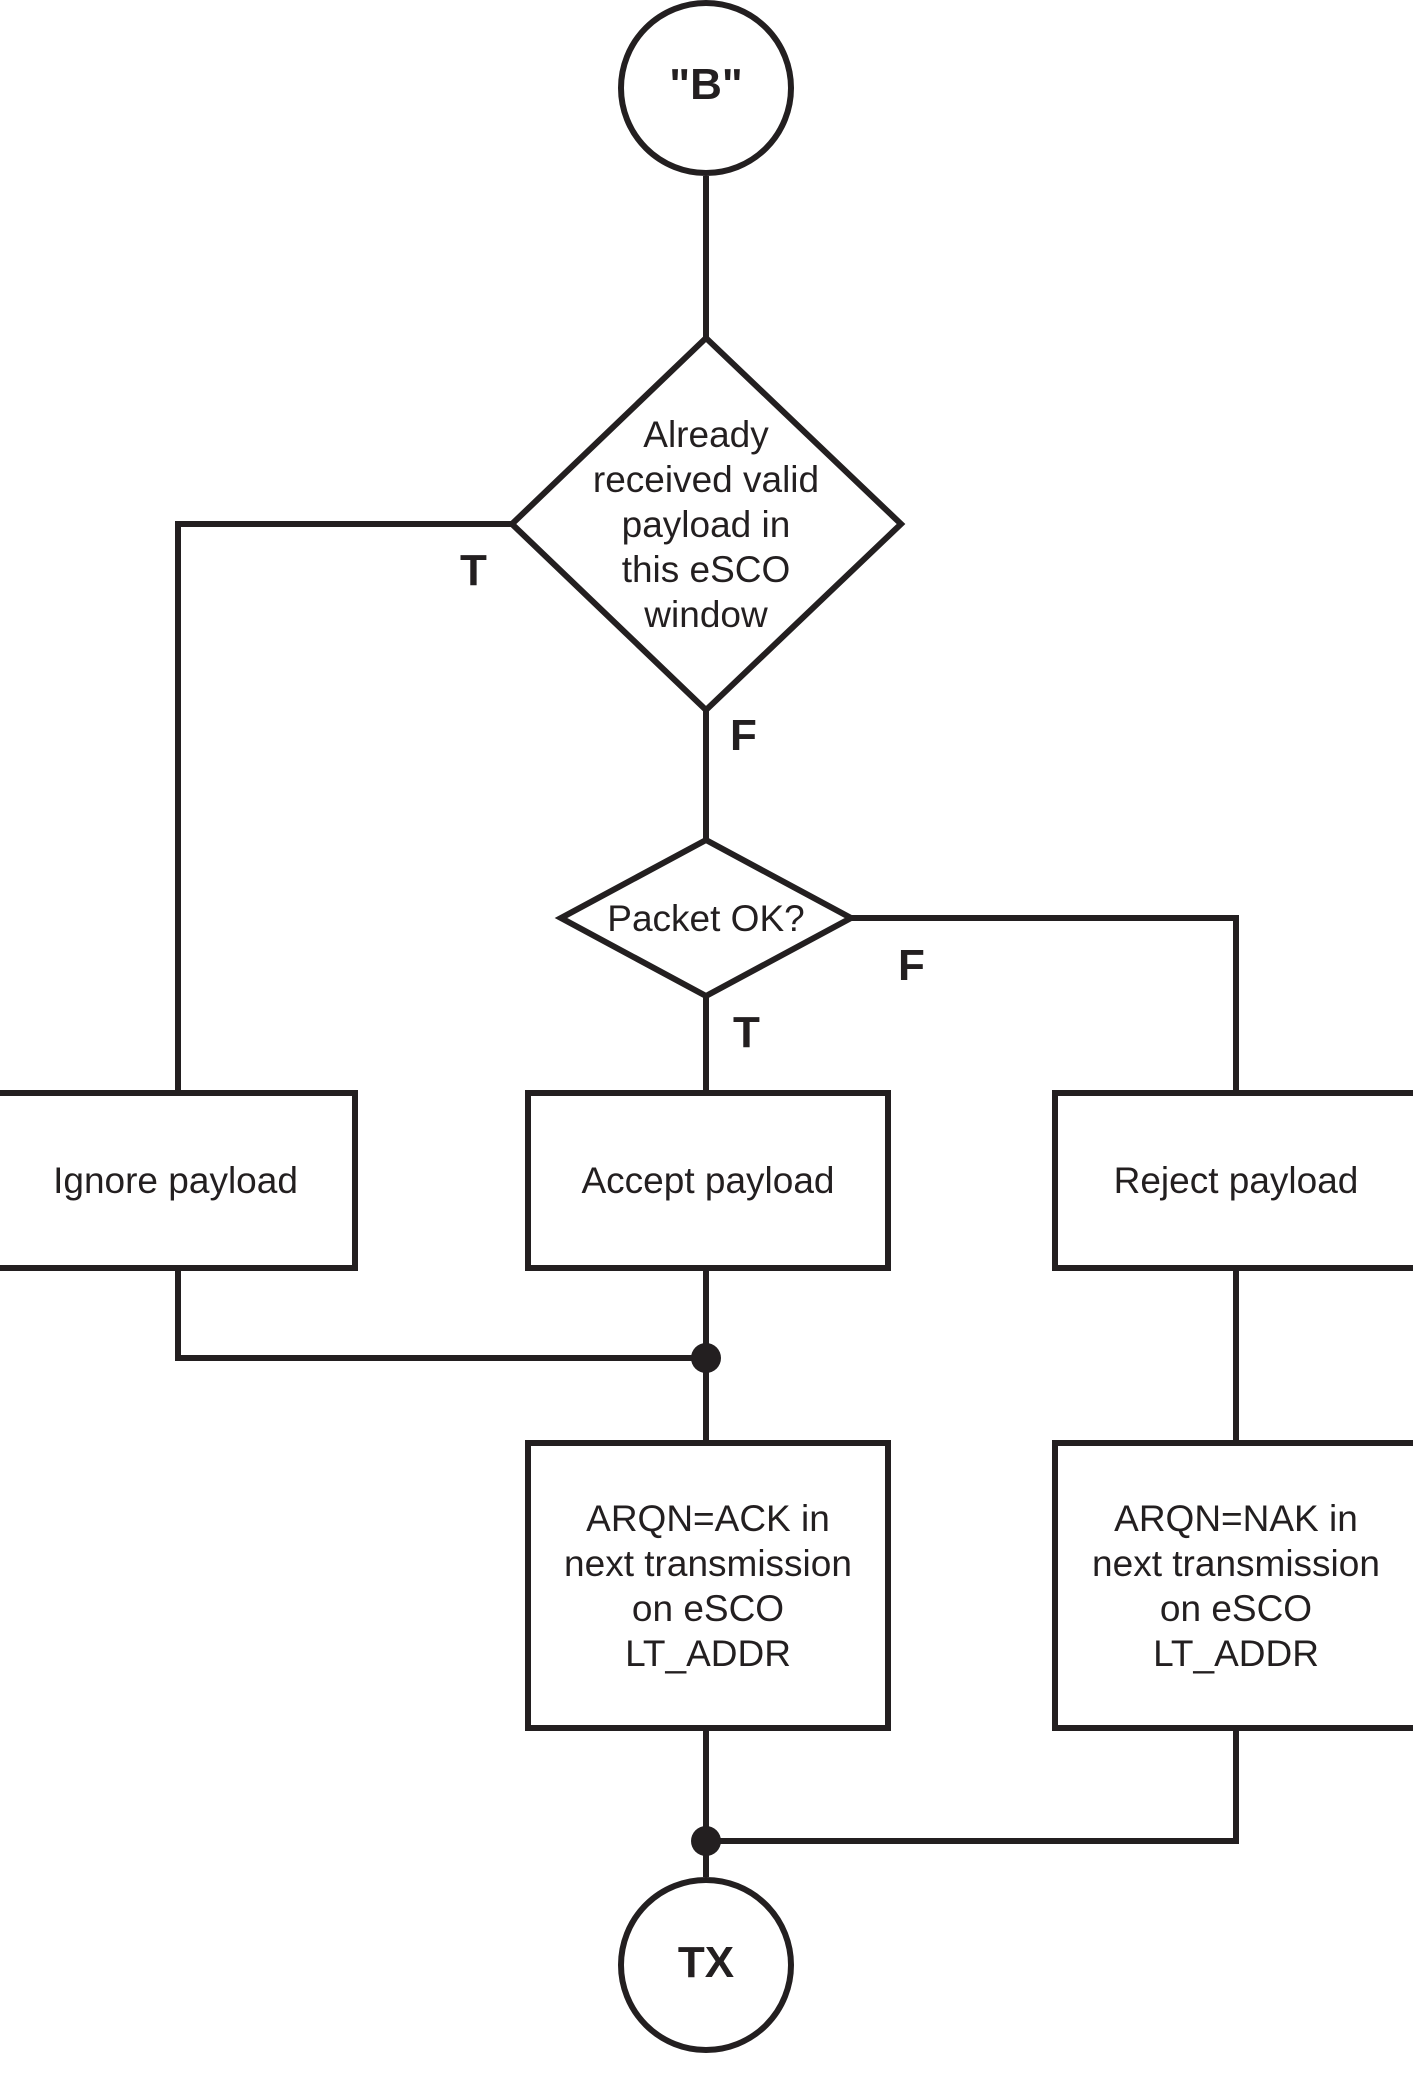 The width and height of the screenshot is (1413, 2074). I want to click on node-process-accept-payload, so click(708, 1180).